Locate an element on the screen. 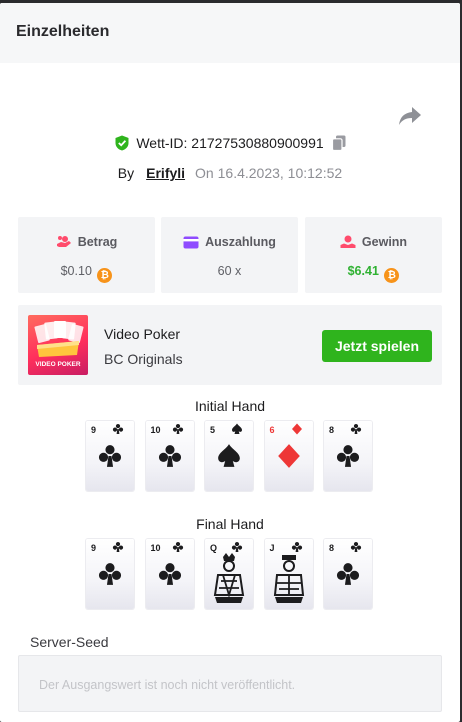  game-thumbnail: VIDEO POKER is located at coordinates (58, 345).